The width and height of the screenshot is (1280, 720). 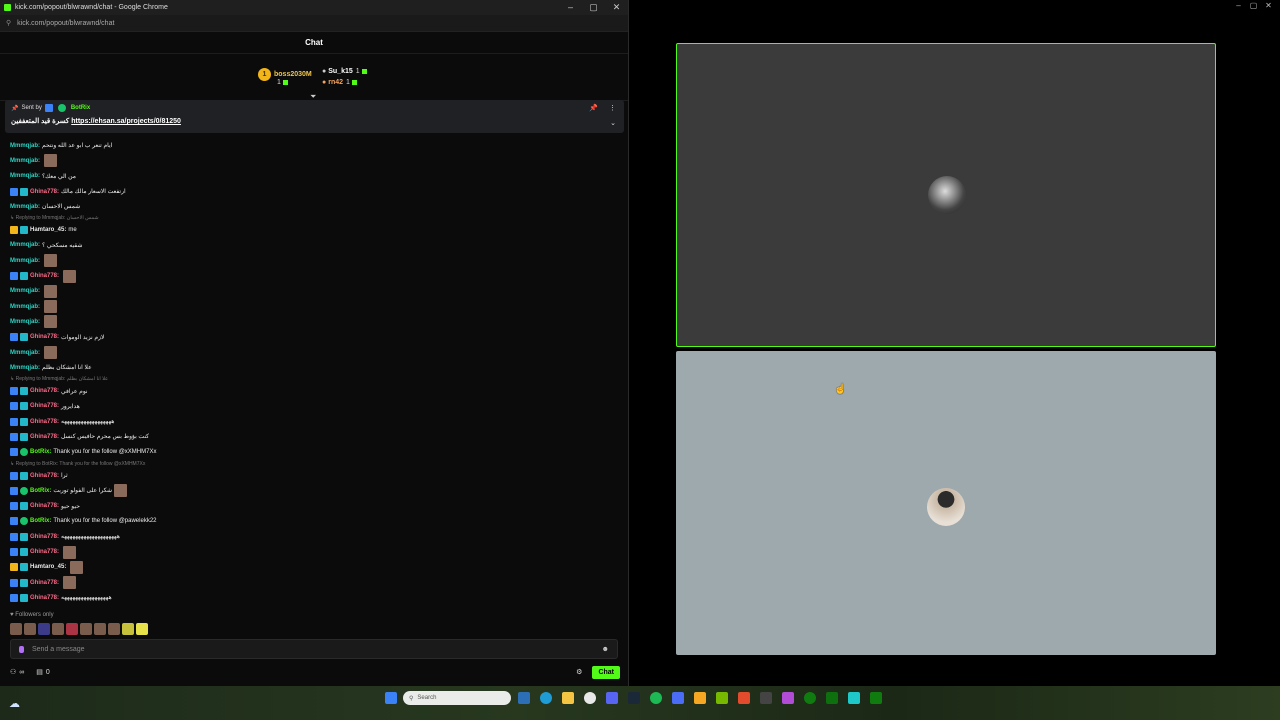 I want to click on chat-message: Mmmqjab: علا انا امشكان بظلم, so click(x=319, y=367).